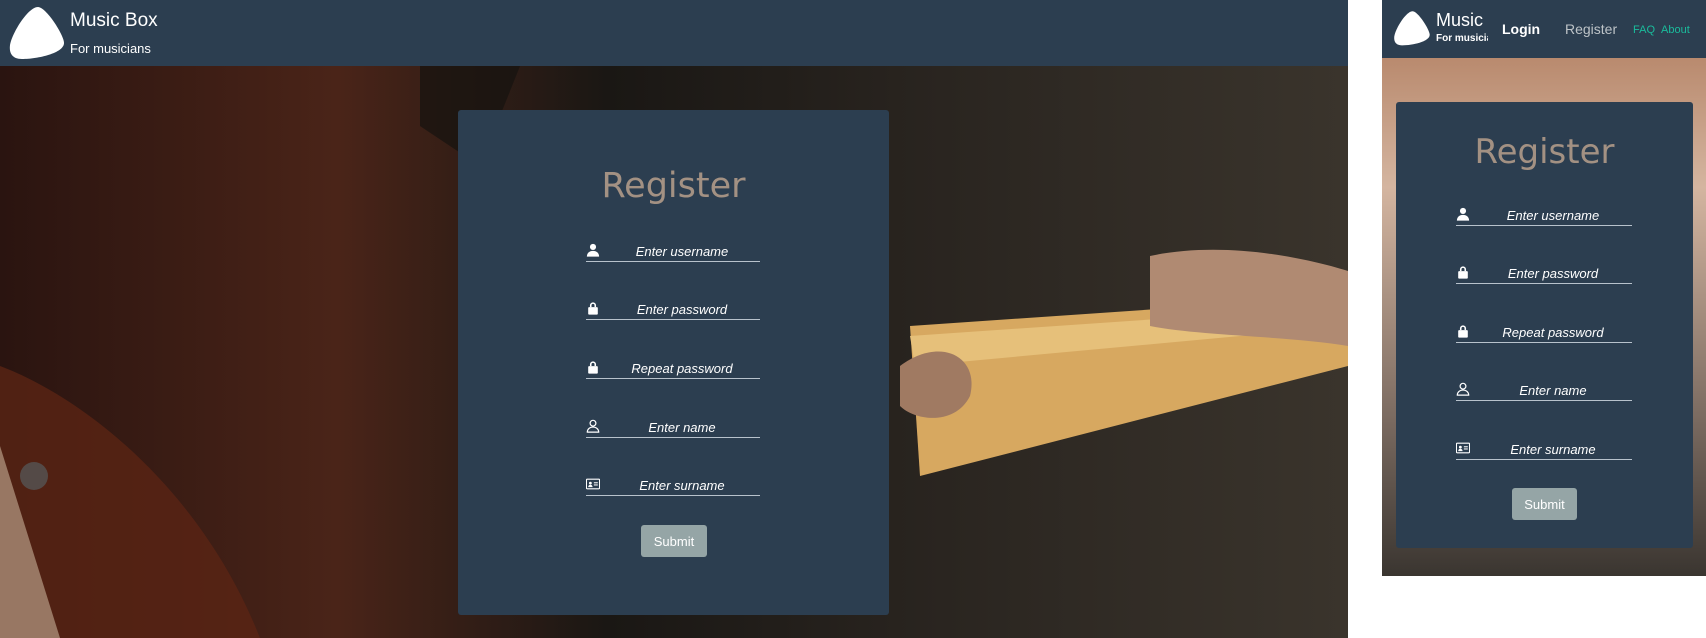  I want to click on nav-faq-link: FAQ, so click(1644, 30).